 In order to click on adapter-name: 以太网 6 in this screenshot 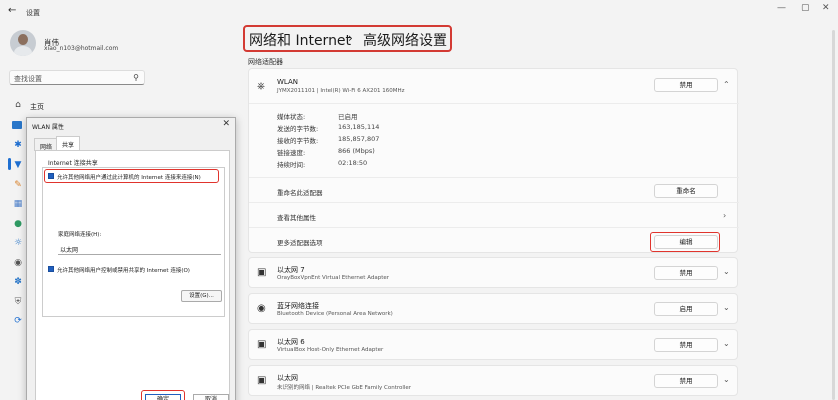, I will do `click(291, 342)`.